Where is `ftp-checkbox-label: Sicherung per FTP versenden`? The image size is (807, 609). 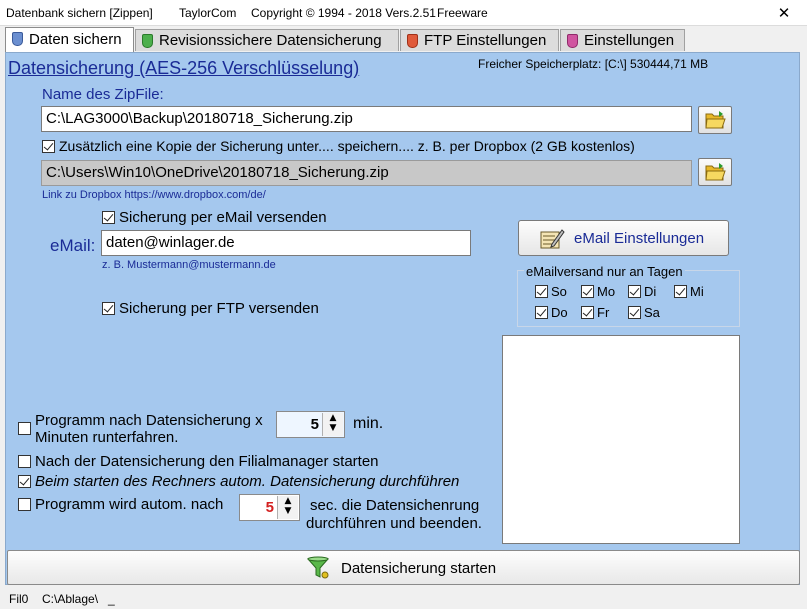 ftp-checkbox-label: Sicherung per FTP versenden is located at coordinates (219, 308).